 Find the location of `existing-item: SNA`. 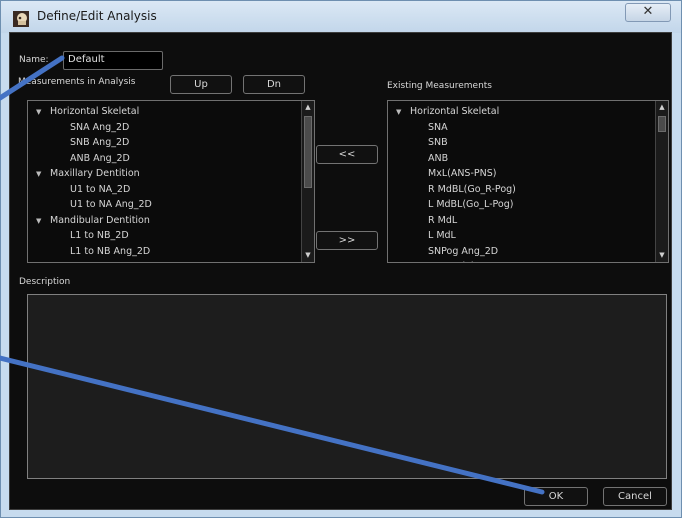

existing-item: SNA is located at coordinates (528, 128).